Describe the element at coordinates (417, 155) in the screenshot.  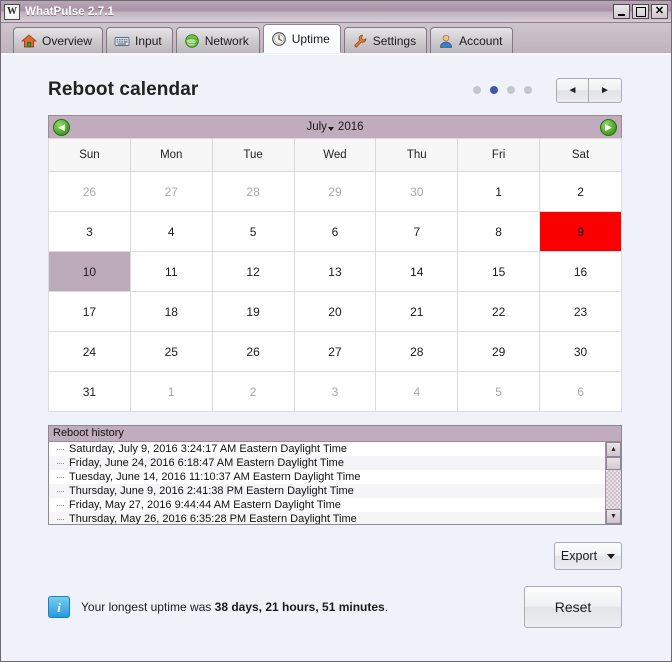
I see `weekday-thu: Thu` at that location.